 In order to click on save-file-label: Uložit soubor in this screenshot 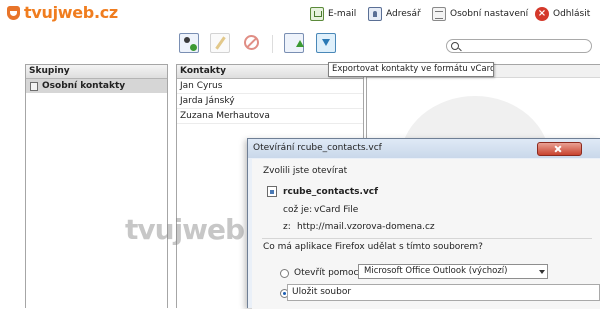, I will do `click(322, 292)`.